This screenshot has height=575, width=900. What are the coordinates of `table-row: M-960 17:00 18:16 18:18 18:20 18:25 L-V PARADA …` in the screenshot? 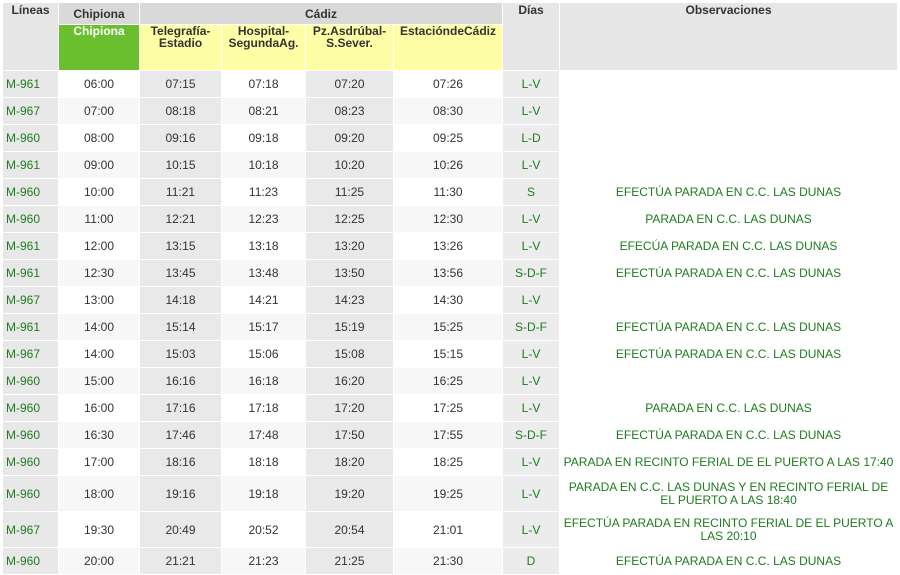 It's located at (450, 462).